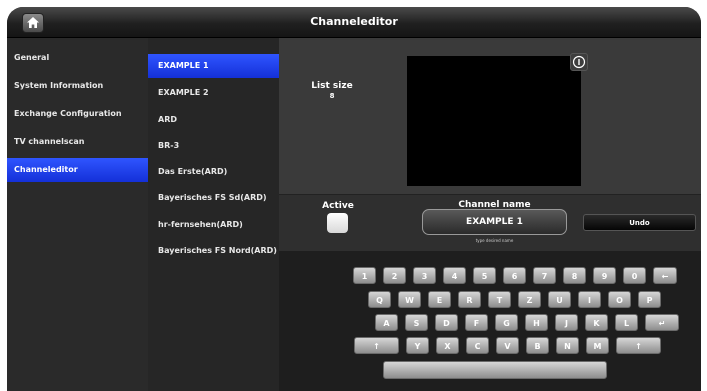 The image size is (707, 391). What do you see at coordinates (494, 240) in the screenshot?
I see `channel-name-hint: type desired name` at bounding box center [494, 240].